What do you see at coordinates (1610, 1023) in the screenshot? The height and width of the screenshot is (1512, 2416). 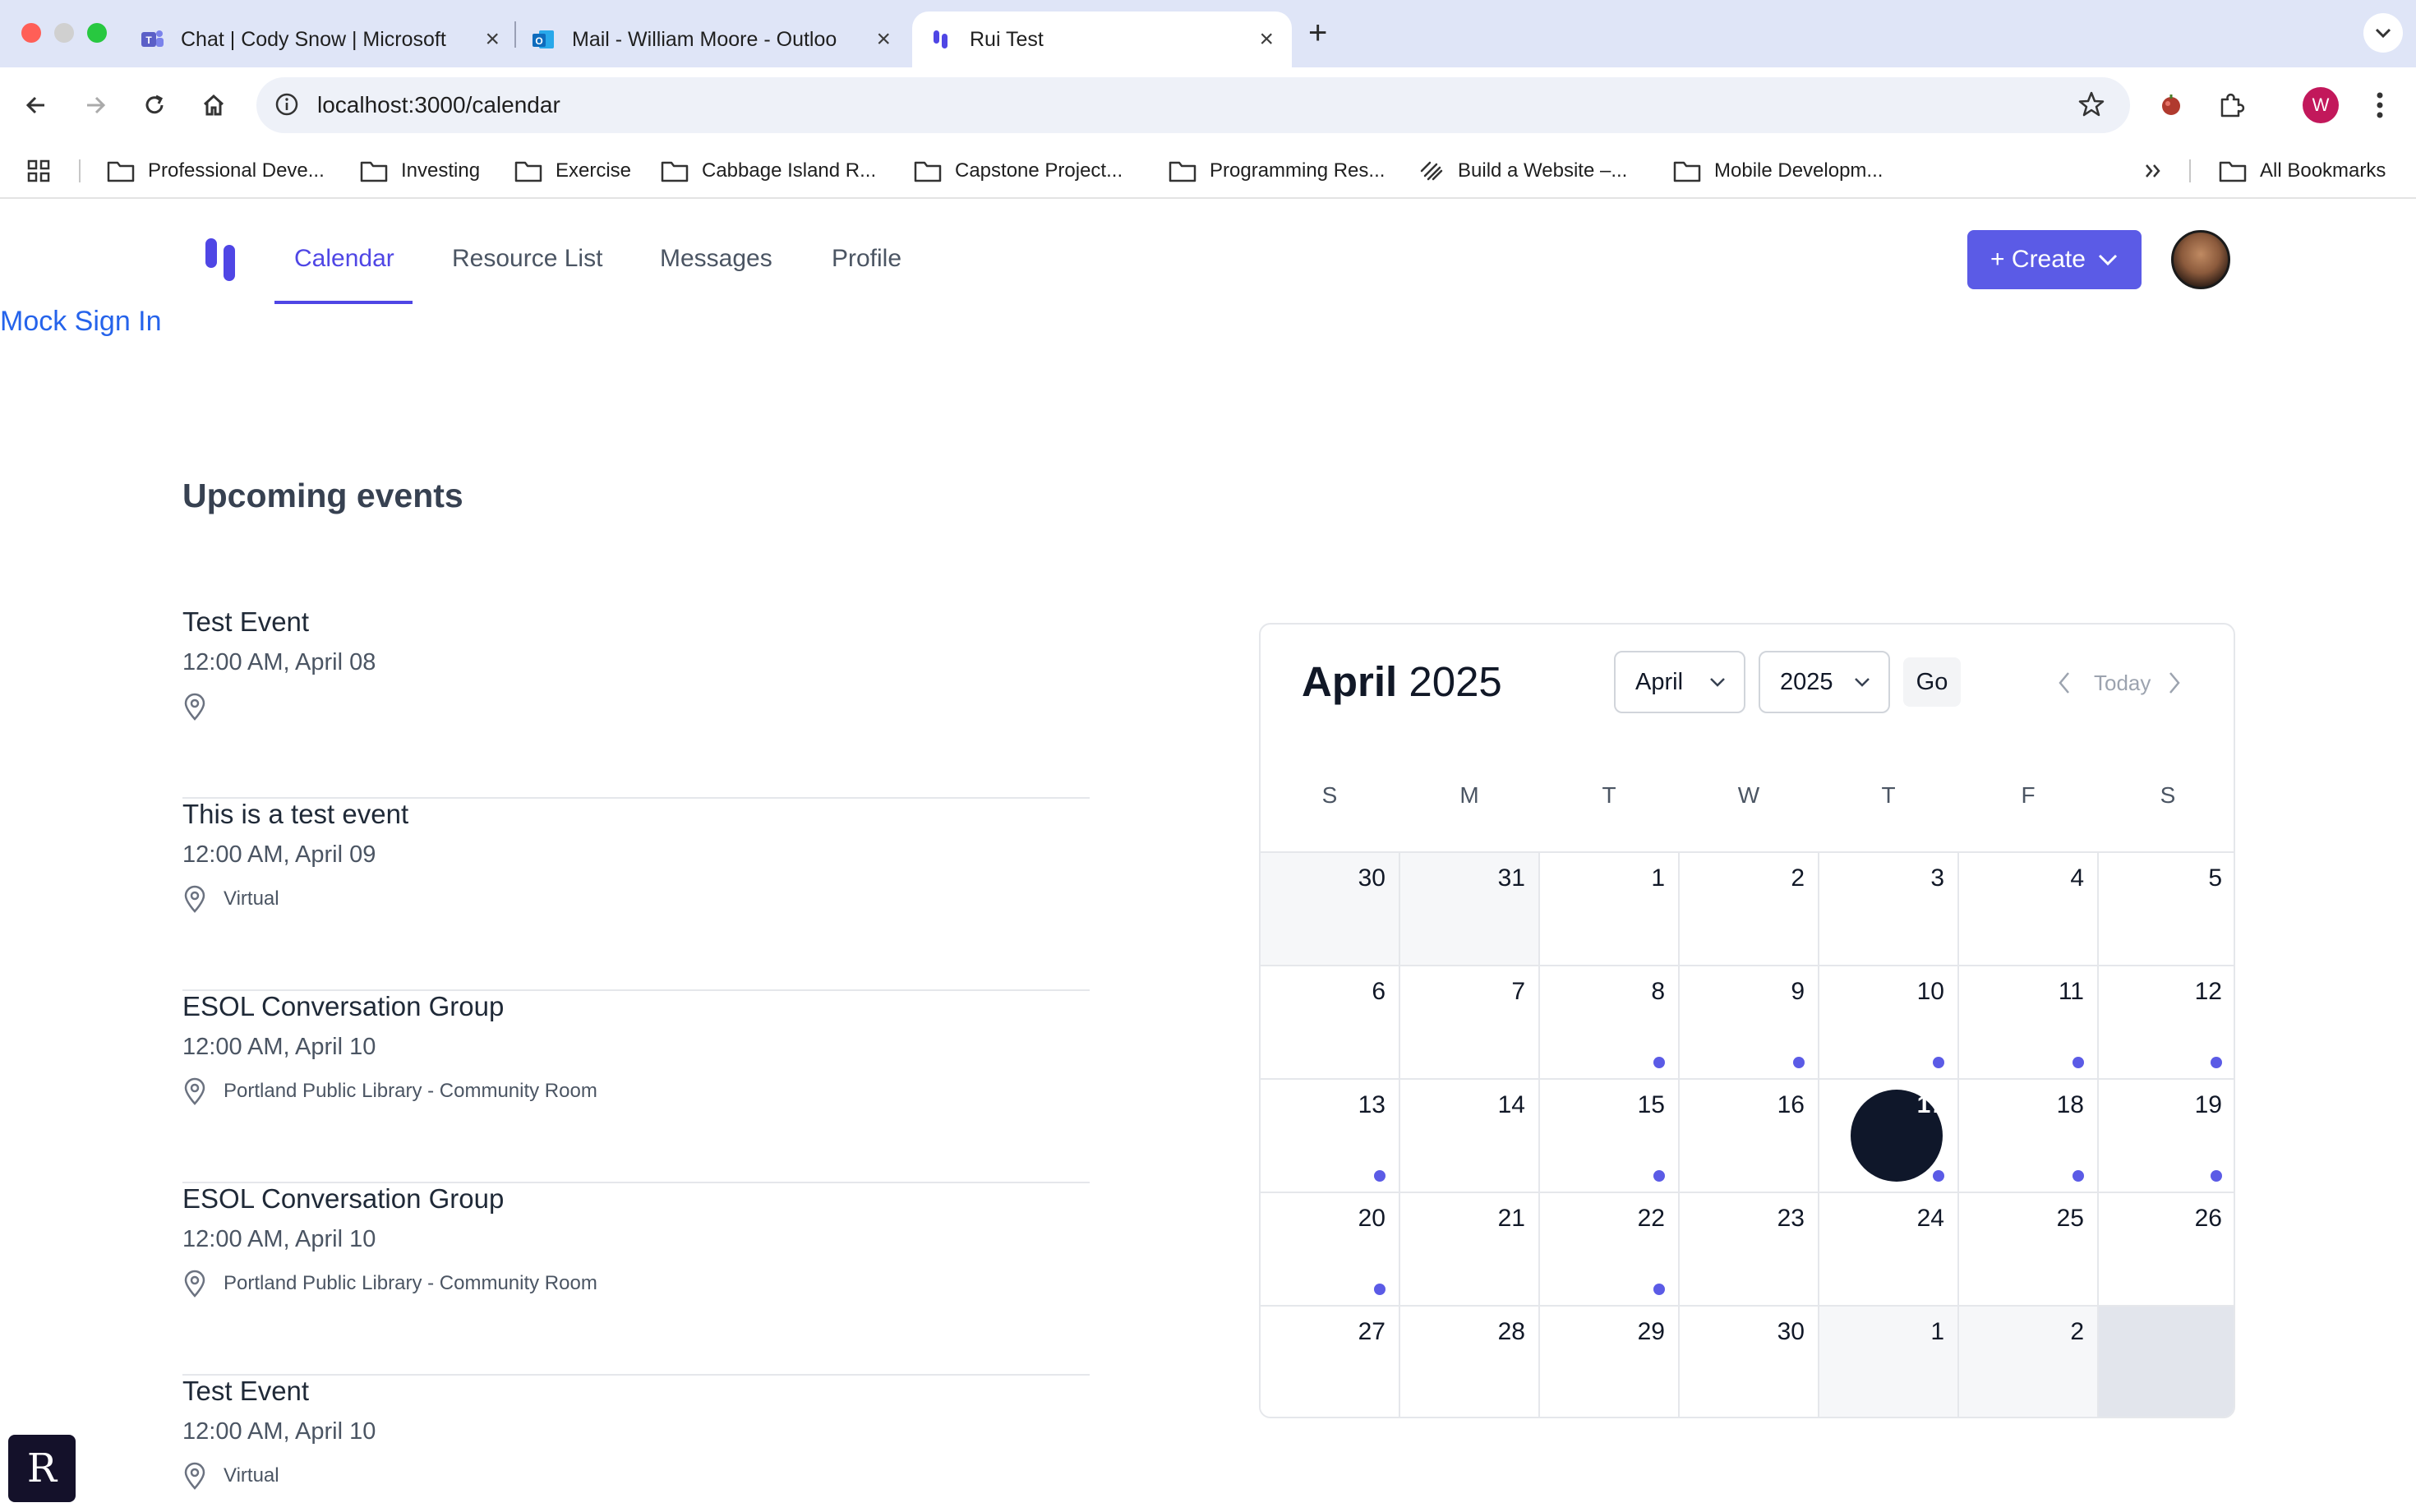 I see `calendar-day: 8` at bounding box center [1610, 1023].